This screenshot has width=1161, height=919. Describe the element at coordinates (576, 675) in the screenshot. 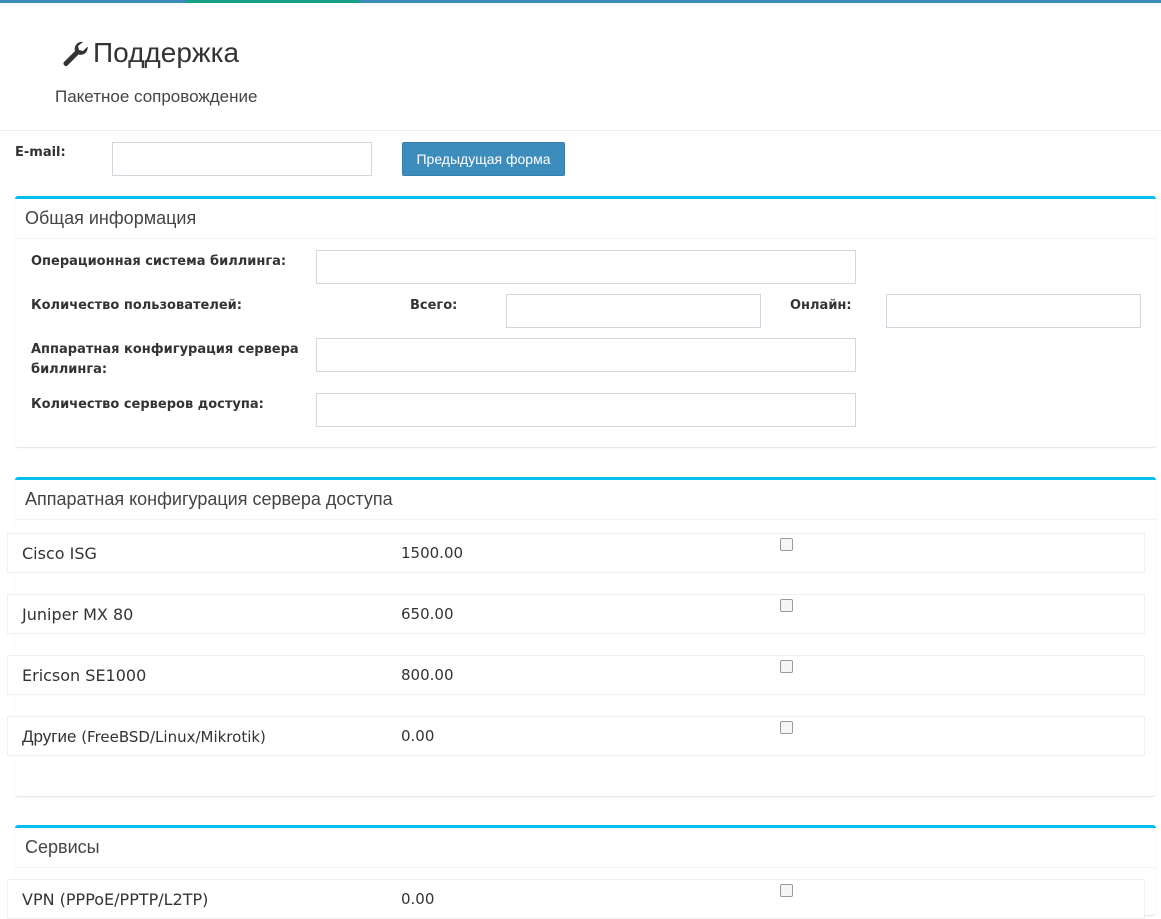

I see `list-item: Ericson SE1000 800.00` at that location.